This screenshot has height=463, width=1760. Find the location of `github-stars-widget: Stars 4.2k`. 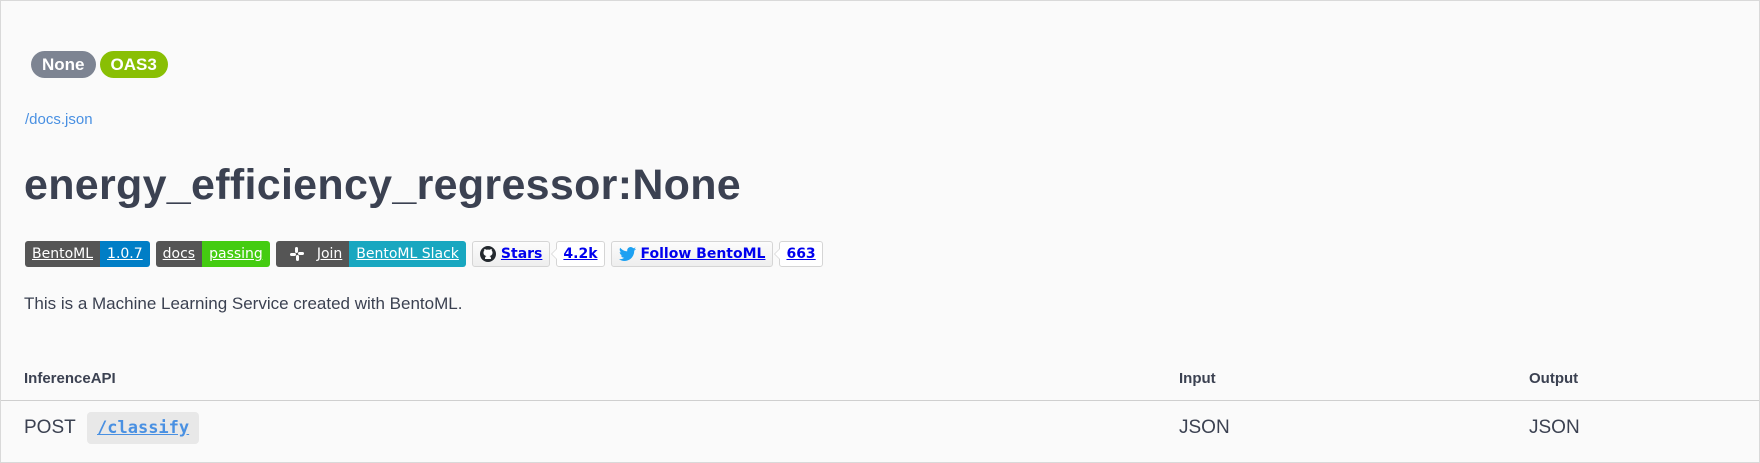

github-stars-widget: Stars 4.2k is located at coordinates (538, 254).